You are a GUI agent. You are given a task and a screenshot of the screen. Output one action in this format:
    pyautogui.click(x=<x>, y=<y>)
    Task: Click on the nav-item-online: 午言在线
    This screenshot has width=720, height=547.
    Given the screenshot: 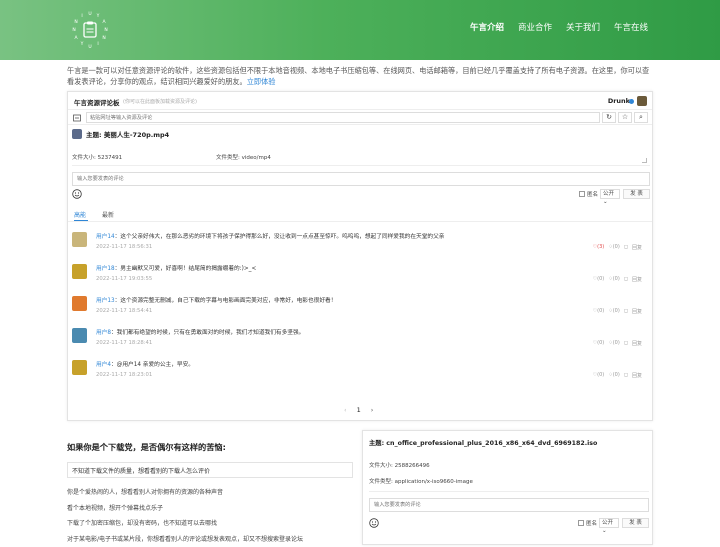 What is the action you would take?
    pyautogui.click(x=631, y=27)
    